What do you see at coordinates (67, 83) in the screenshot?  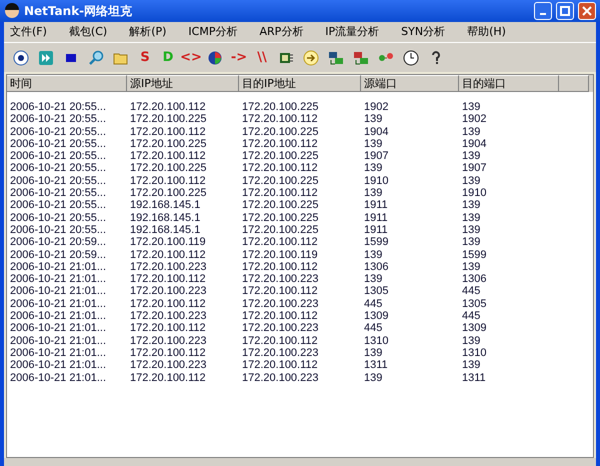 I see `column-header: 时间` at bounding box center [67, 83].